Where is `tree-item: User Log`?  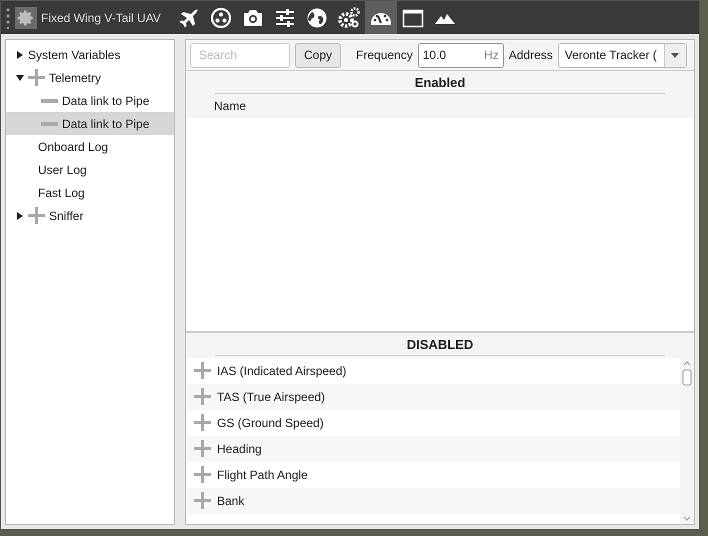 tree-item: User Log is located at coordinates (90, 169).